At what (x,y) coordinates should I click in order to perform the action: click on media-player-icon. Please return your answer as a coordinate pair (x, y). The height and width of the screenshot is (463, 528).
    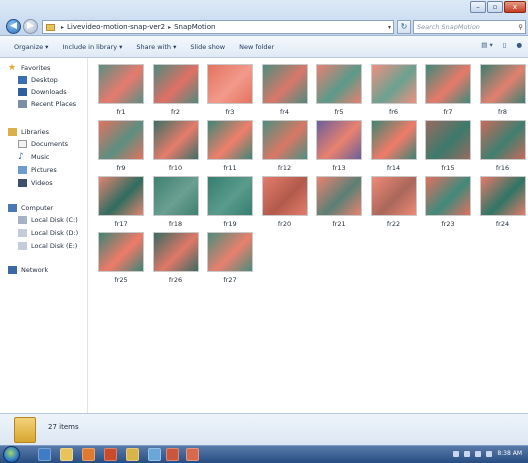
    Looking at the image, I should click on (88, 454).